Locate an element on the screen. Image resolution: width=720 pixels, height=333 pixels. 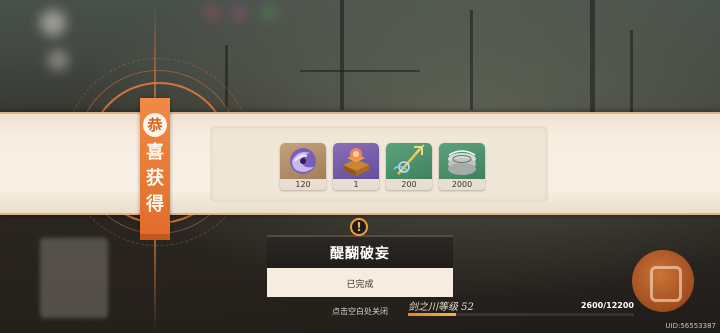
scroll-coins-icon is located at coordinates (462, 162).